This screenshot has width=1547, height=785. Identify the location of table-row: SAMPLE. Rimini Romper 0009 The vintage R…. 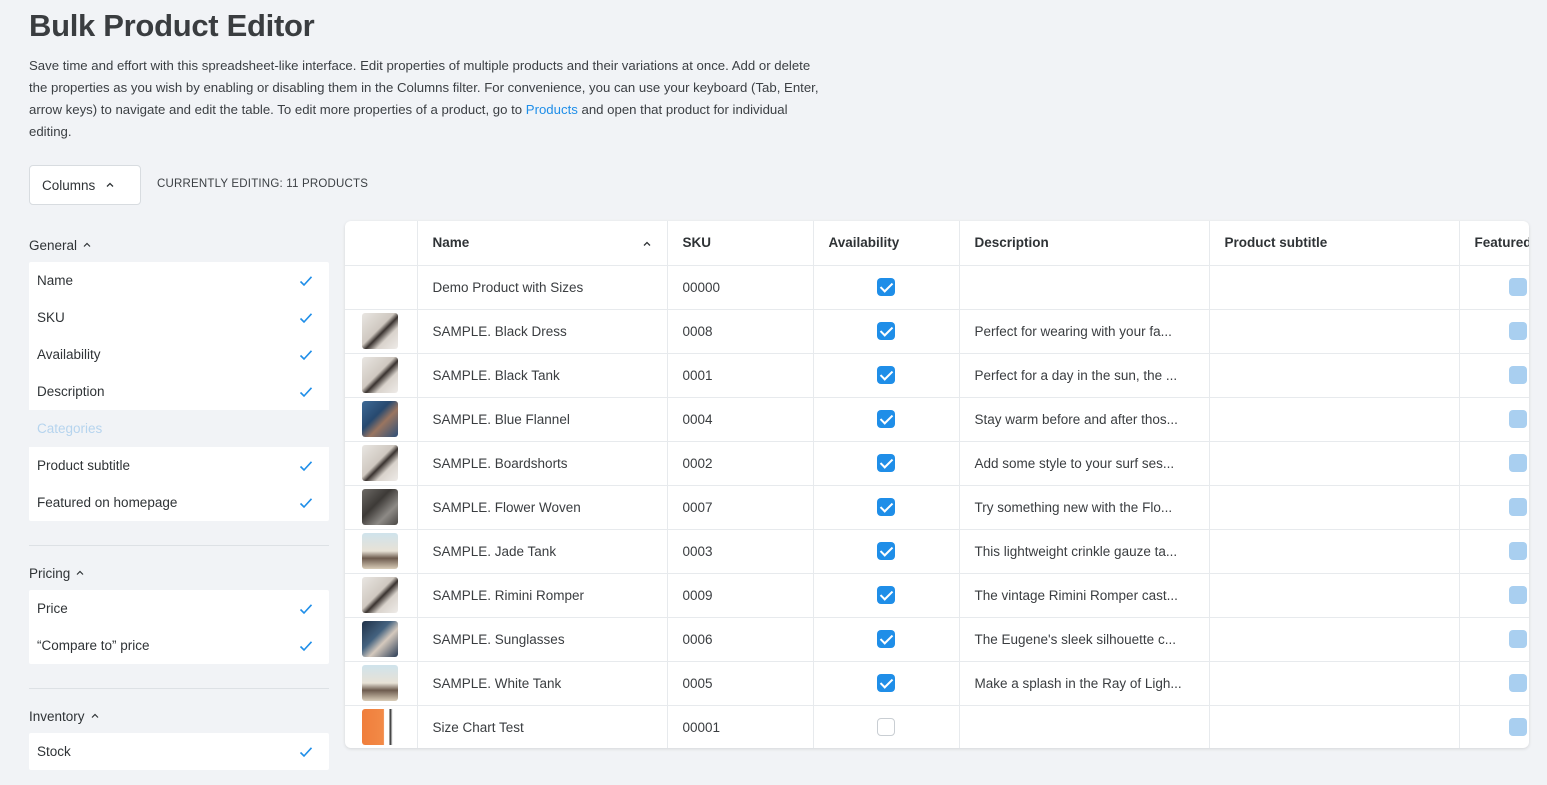
(937, 595).